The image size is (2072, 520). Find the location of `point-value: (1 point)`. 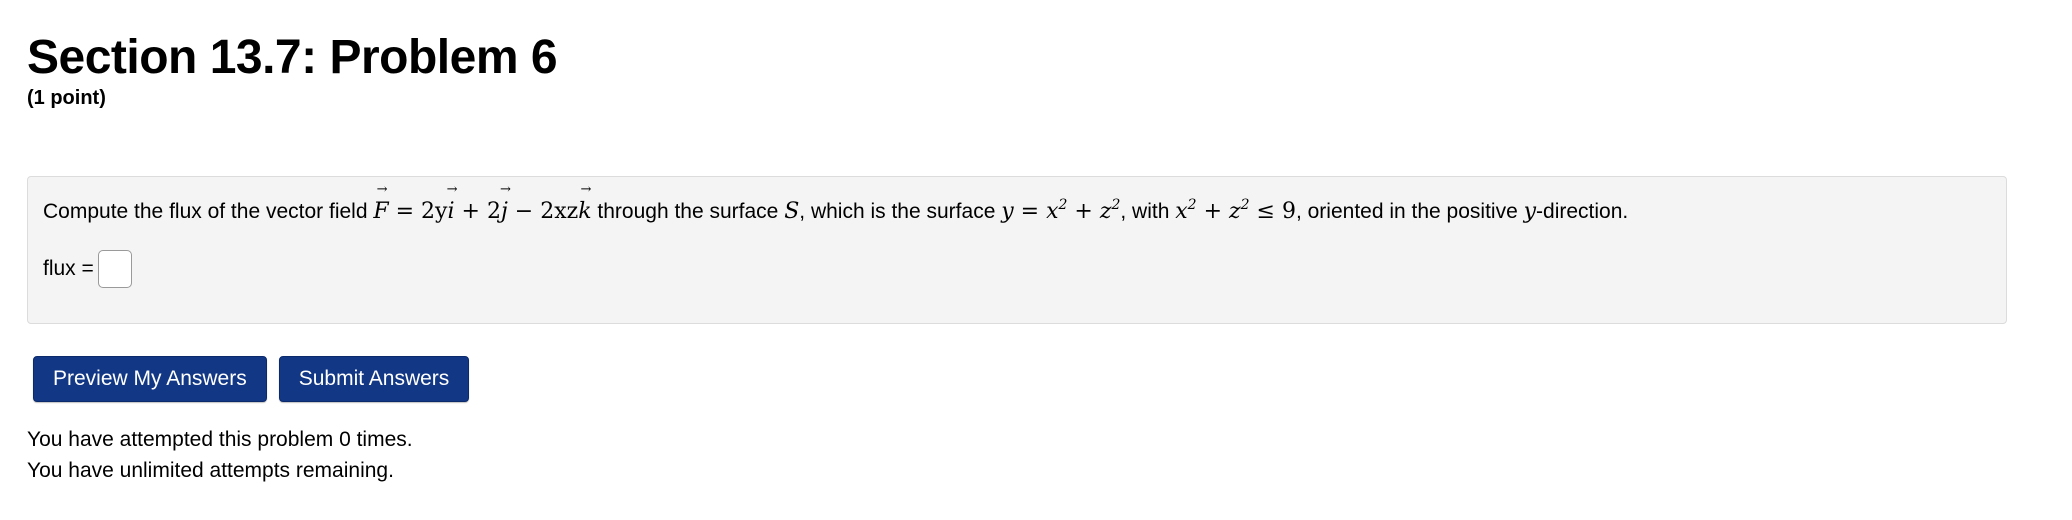

point-value: (1 point) is located at coordinates (66, 98).